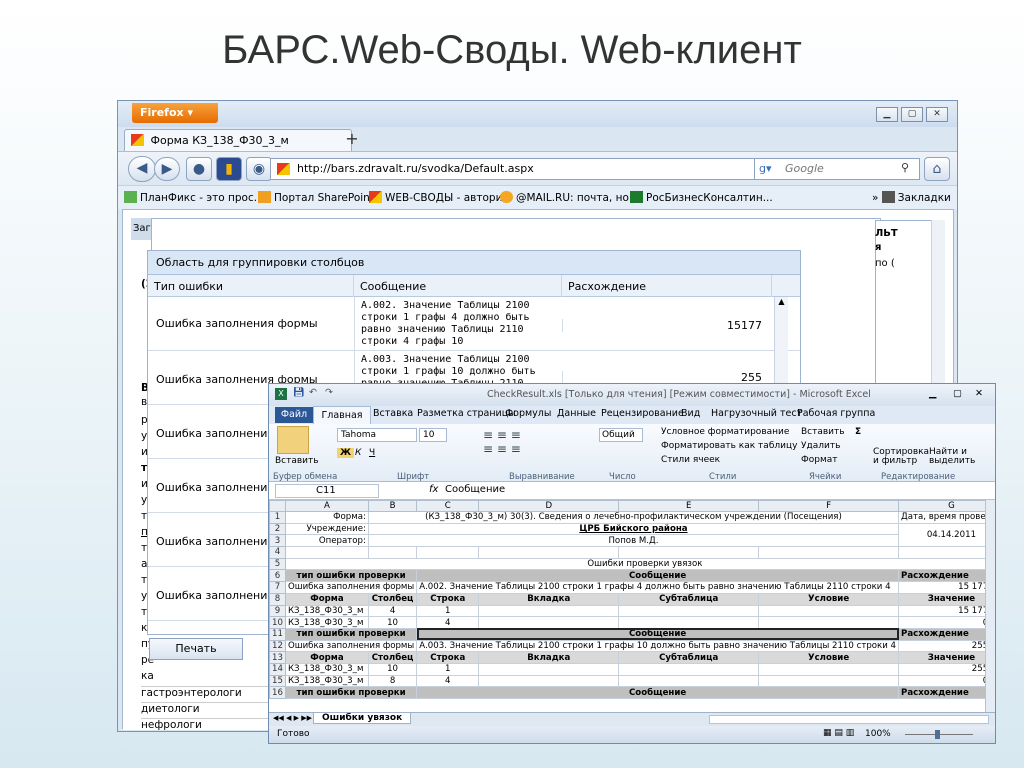 Image resolution: width=1024 pixels, height=768 pixels. What do you see at coordinates (632, 541) in the screenshot?
I see `table-row: 3 Оператор: Попов М.Д.` at bounding box center [632, 541].